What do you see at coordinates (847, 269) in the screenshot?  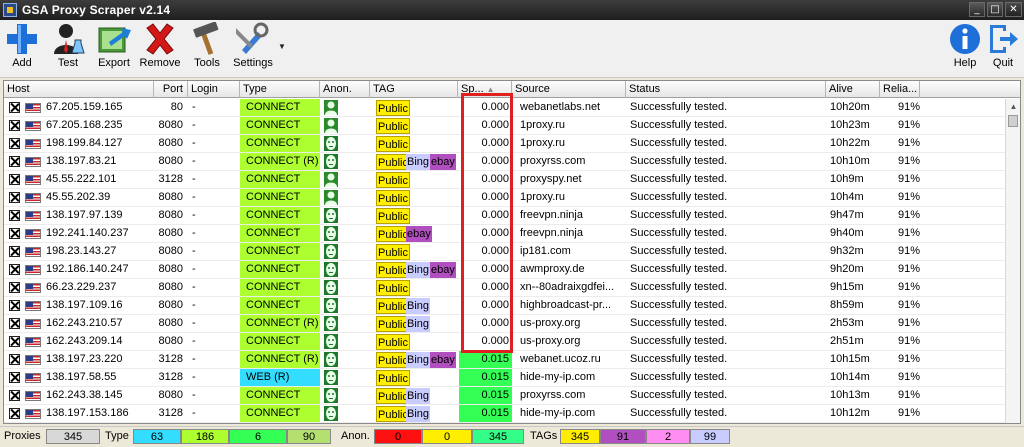 I see `alive-cell: 9h20m` at bounding box center [847, 269].